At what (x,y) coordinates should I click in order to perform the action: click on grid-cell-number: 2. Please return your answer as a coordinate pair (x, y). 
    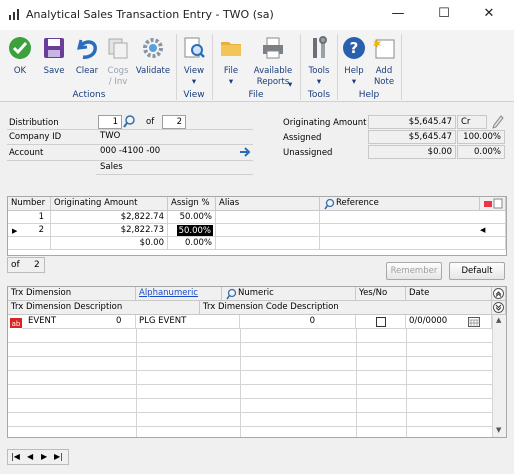
    Looking at the image, I should click on (29, 230).